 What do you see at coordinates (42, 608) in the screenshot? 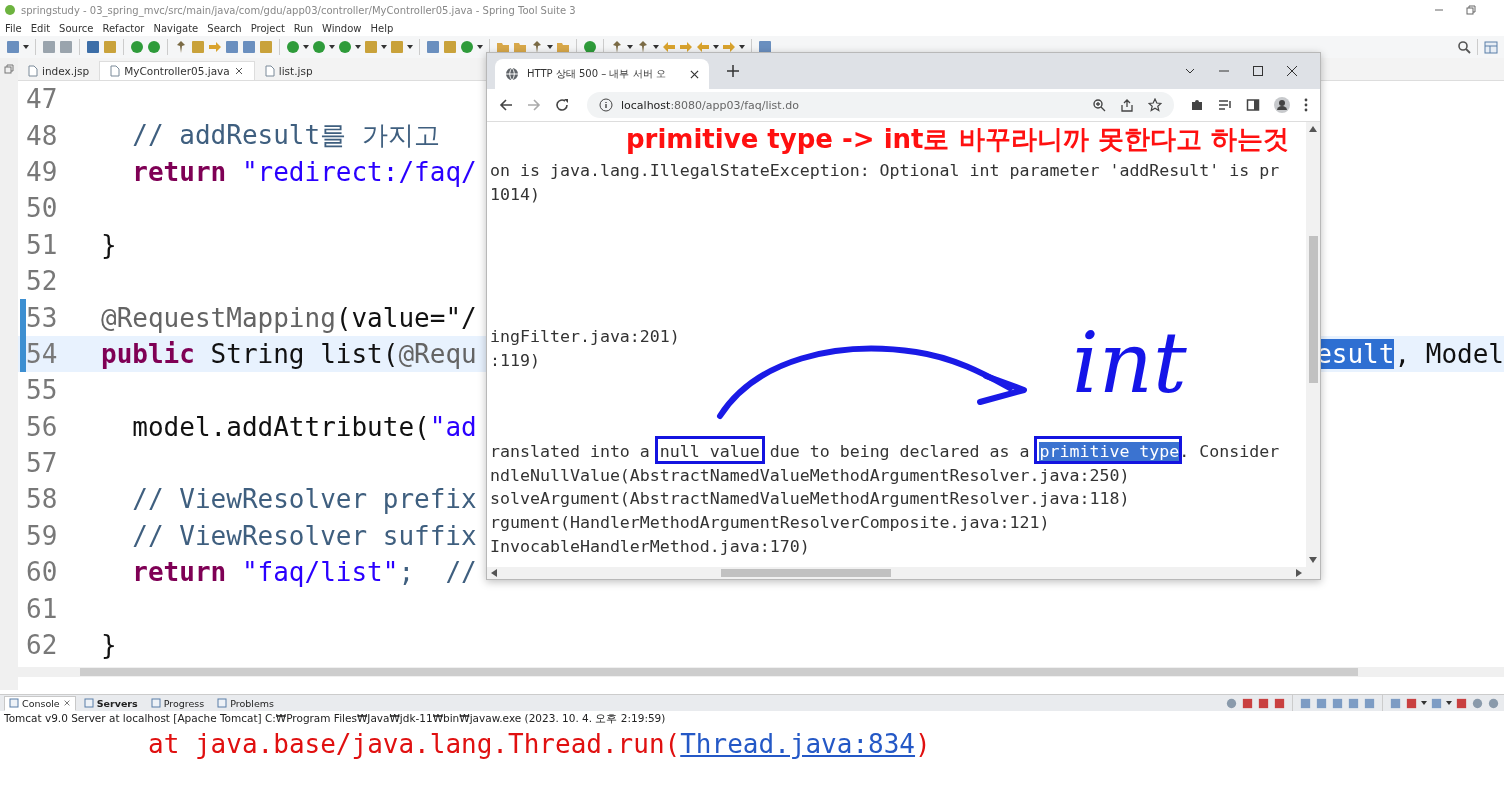
I see `line-number: 61` at bounding box center [42, 608].